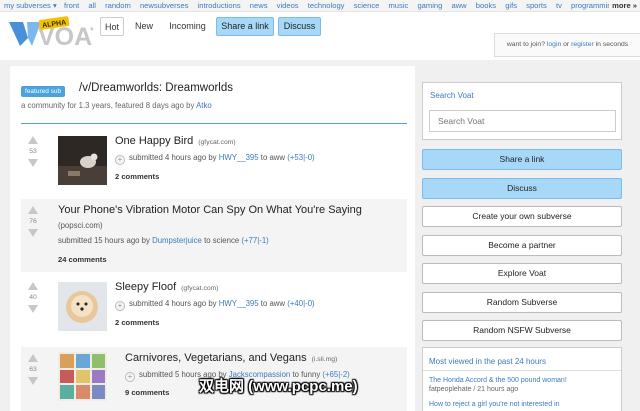  Describe the element at coordinates (82, 259) in the screenshot. I see `post-comments-link: 24 comments` at that location.